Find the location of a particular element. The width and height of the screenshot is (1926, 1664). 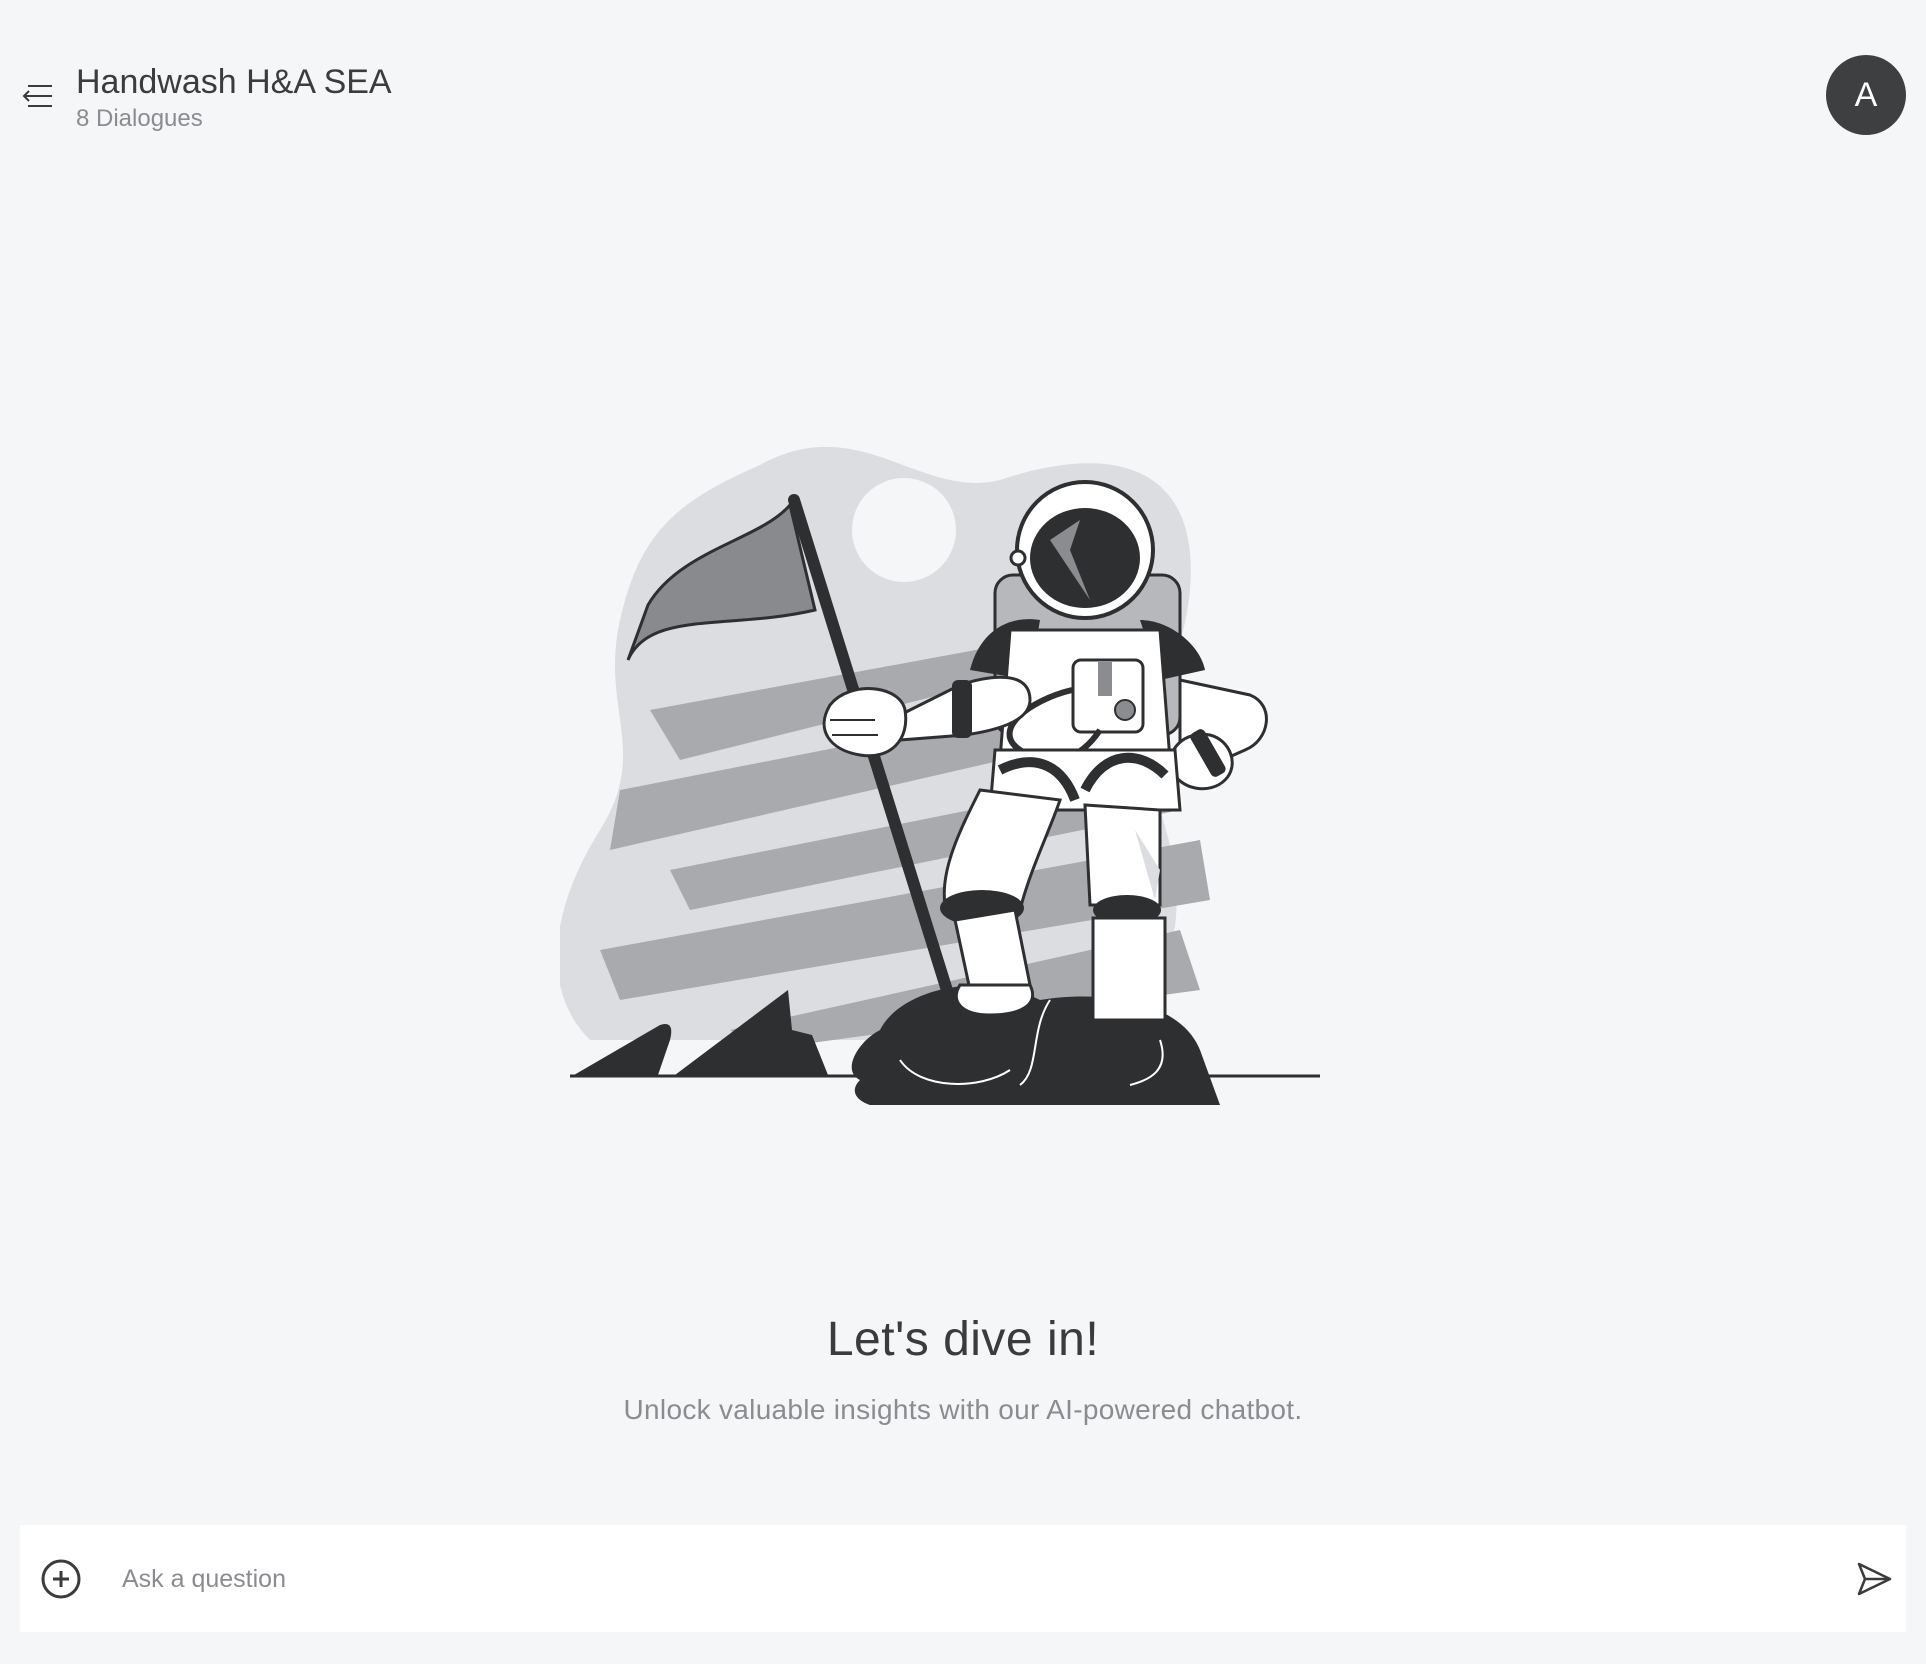

avatar-initial: A is located at coordinates (1866, 94).